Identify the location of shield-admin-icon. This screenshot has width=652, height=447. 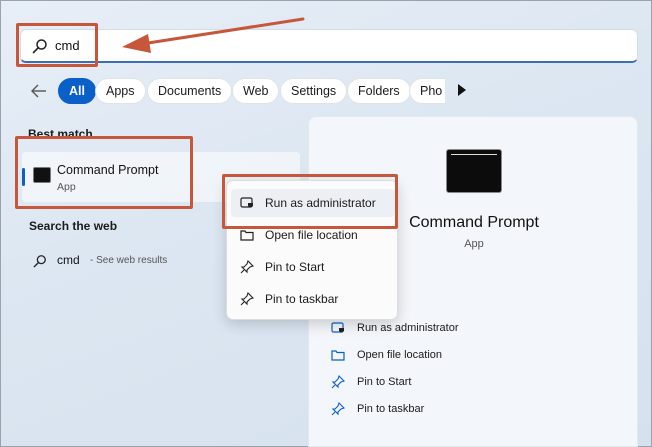
(337, 327).